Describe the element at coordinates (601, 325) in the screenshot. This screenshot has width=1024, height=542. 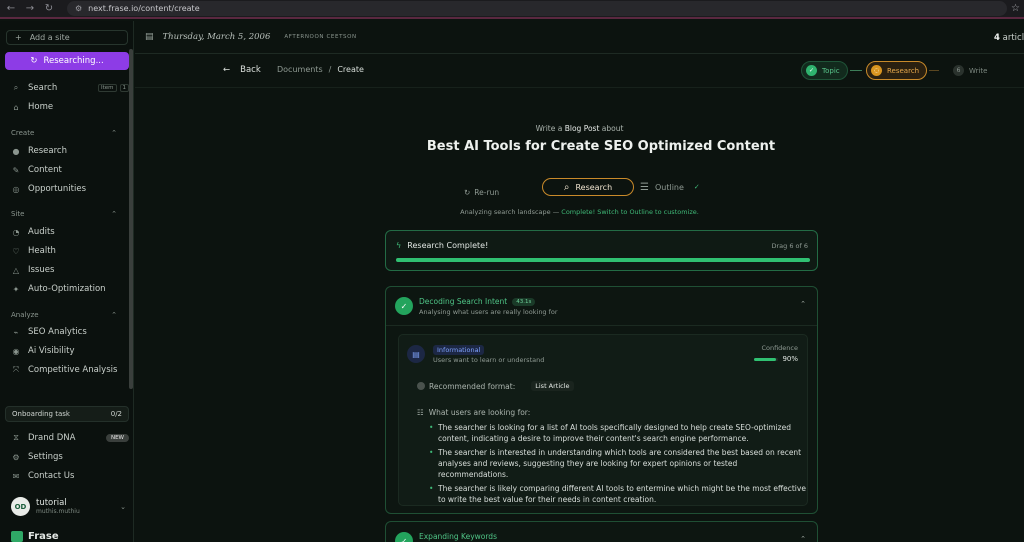
I see `divider` at that location.